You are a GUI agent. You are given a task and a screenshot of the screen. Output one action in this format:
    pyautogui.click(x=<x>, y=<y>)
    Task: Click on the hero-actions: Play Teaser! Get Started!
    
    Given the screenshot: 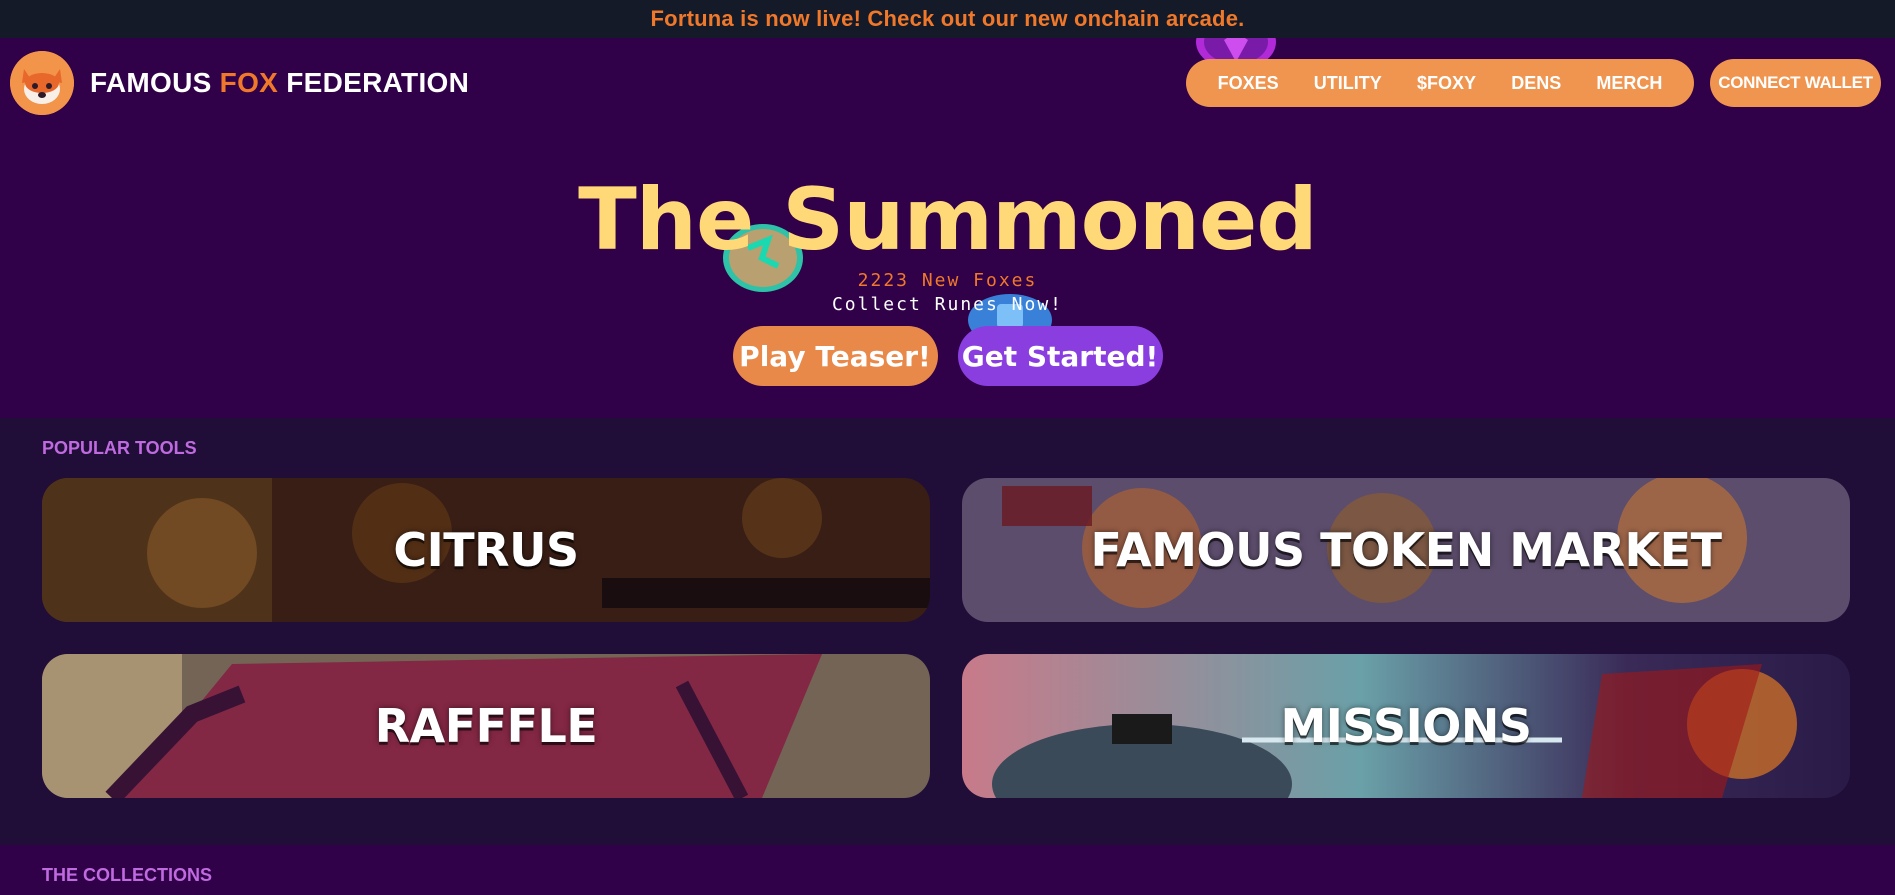 What is the action you would take?
    pyautogui.click(x=947, y=356)
    